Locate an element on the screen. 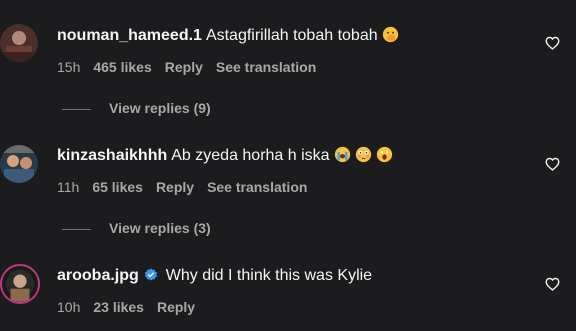  comment-username: nouman_hameed.1 is located at coordinates (129, 35).